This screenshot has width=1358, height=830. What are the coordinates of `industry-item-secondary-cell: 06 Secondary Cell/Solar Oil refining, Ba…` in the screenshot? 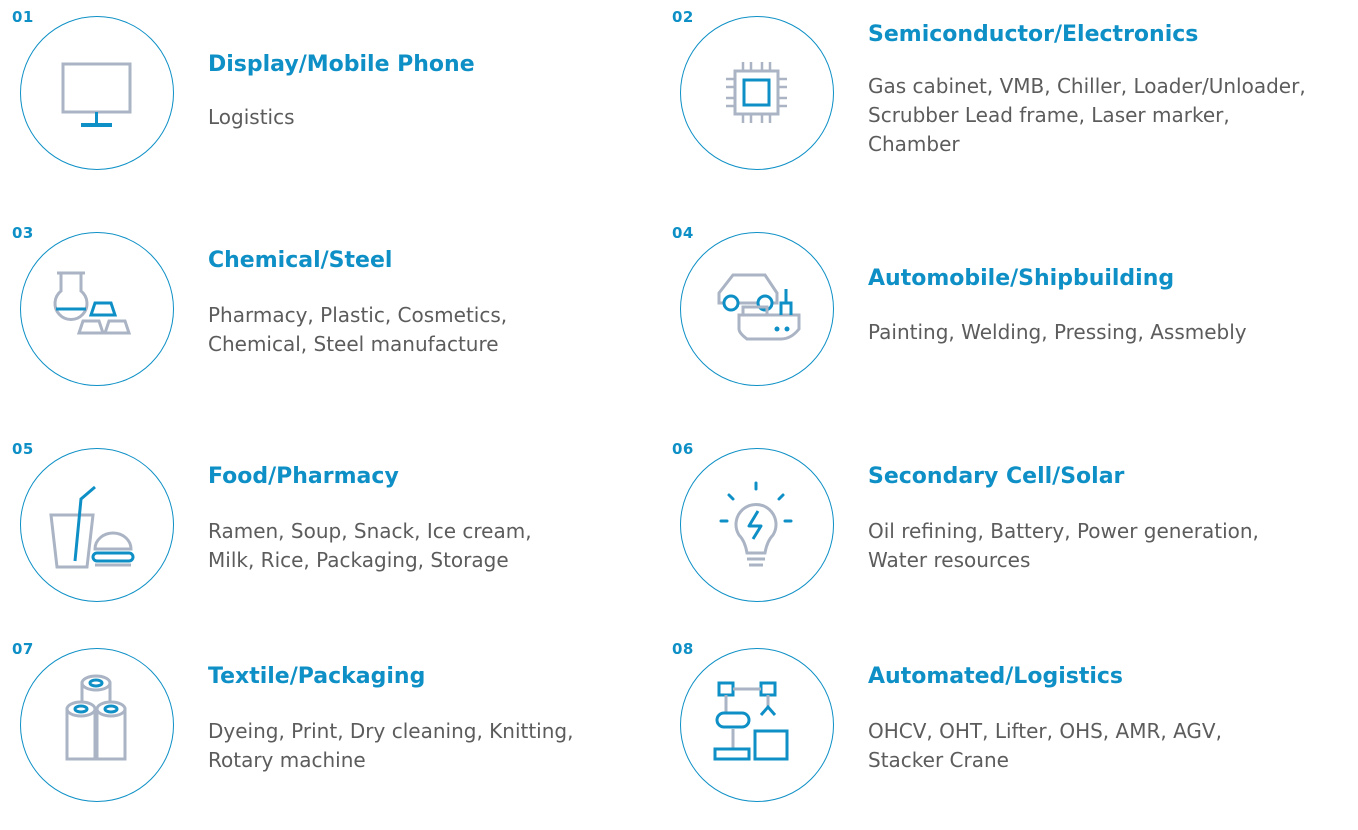 It's located at (1012, 535).